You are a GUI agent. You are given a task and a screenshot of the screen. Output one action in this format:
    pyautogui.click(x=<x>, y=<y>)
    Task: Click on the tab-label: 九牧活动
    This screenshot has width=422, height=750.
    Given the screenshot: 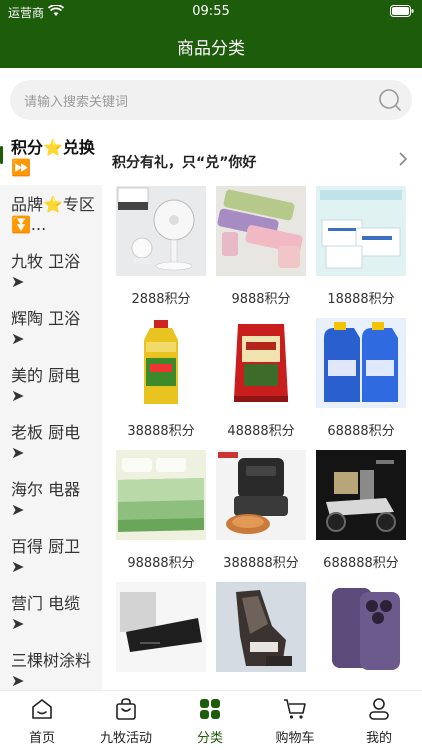 What is the action you would take?
    pyautogui.click(x=125, y=738)
    